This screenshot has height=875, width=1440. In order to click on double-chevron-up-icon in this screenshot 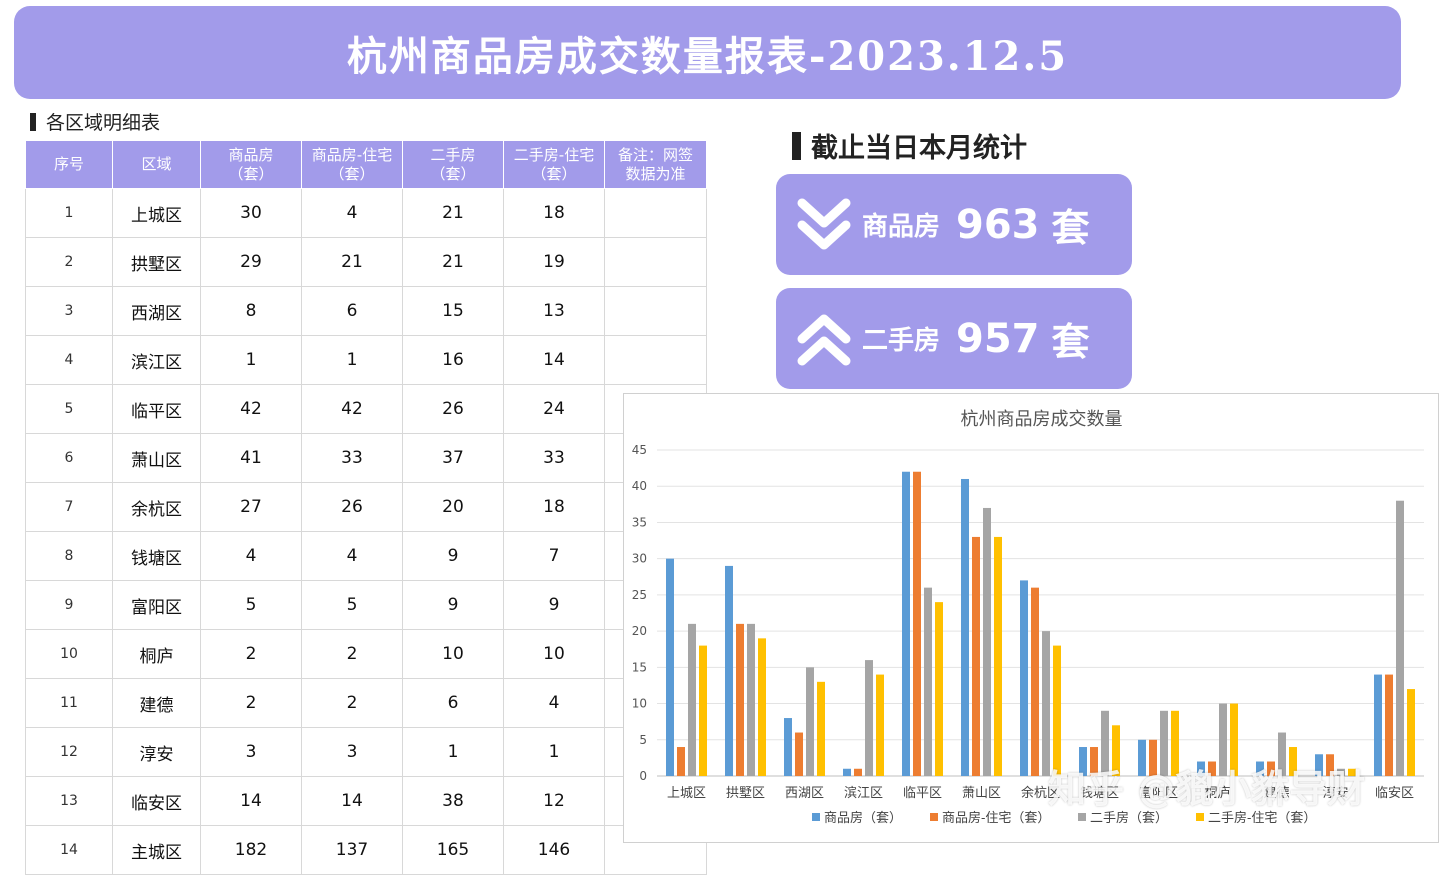, I will do `click(824, 339)`.